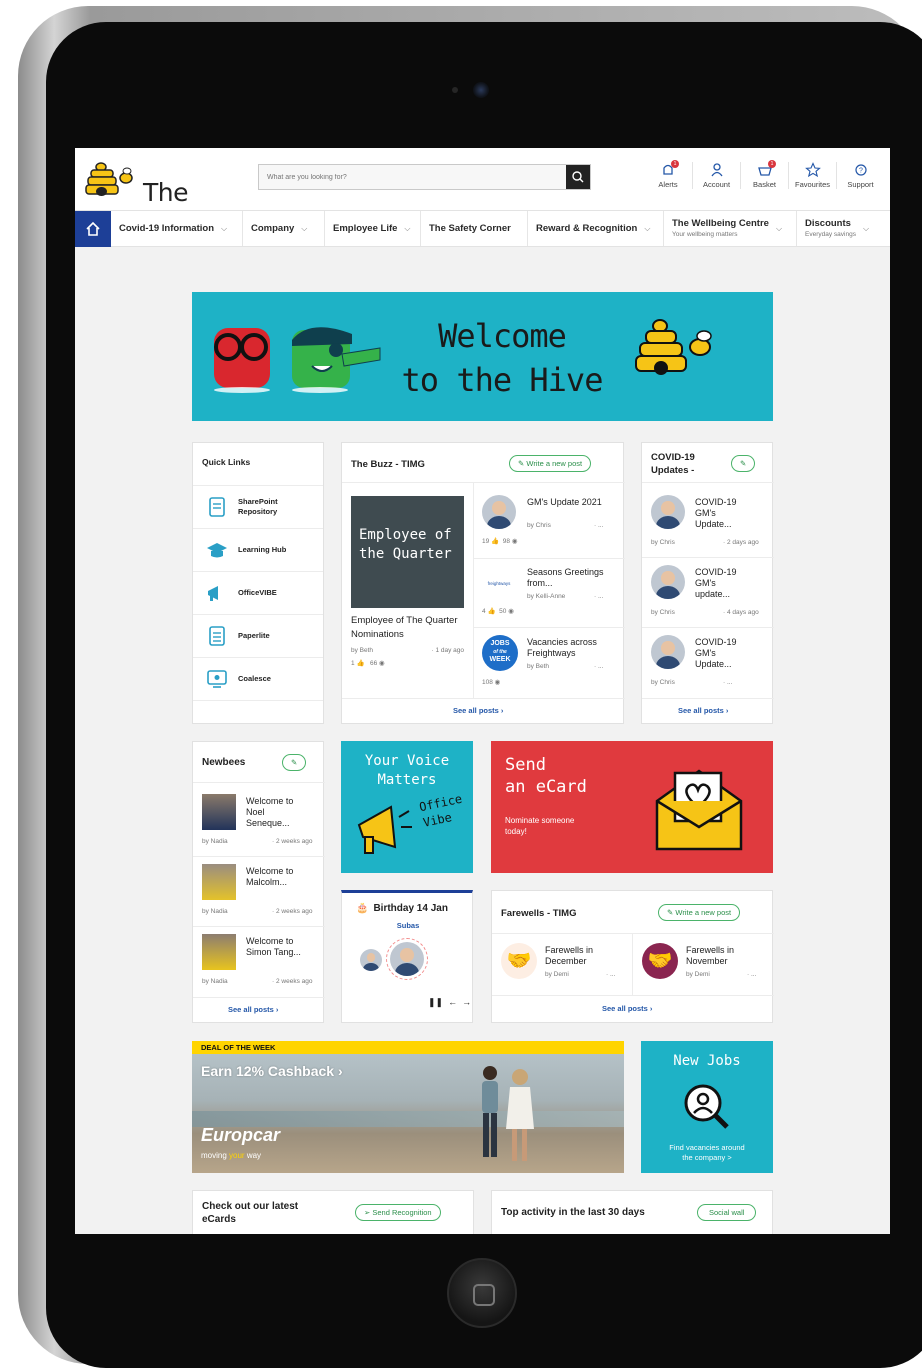 This screenshot has width=922, height=1368. What do you see at coordinates (382, 663) in the screenshot?
I see `eye-icon: ◉` at bounding box center [382, 663].